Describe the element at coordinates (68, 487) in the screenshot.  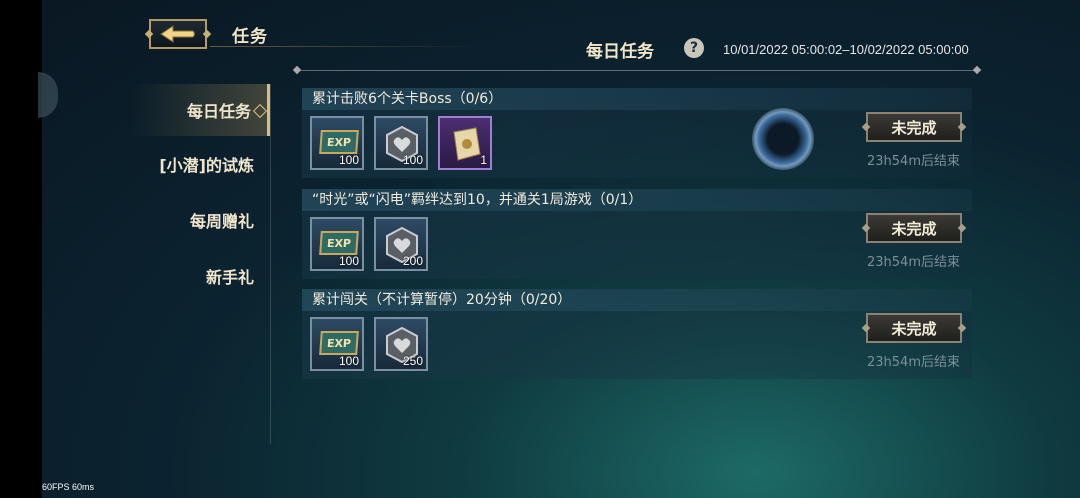
I see `fps-overlay: 60FPS 60ms` at that location.